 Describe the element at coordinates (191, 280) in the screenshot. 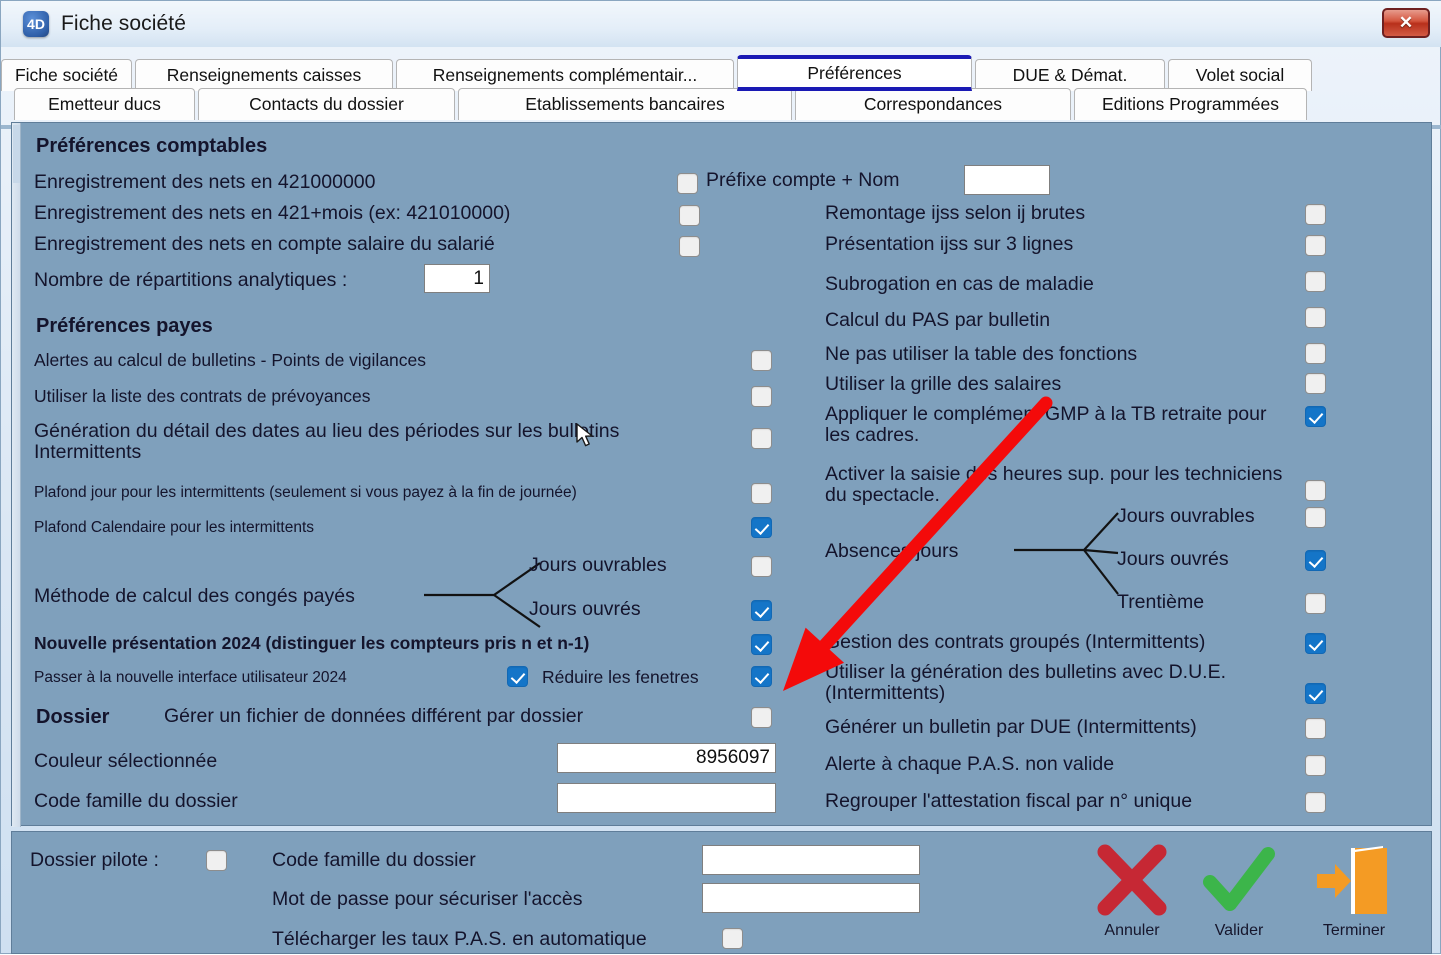

I see `label-repartitions-analytiques: Nombre de répartitions analytiques :` at that location.